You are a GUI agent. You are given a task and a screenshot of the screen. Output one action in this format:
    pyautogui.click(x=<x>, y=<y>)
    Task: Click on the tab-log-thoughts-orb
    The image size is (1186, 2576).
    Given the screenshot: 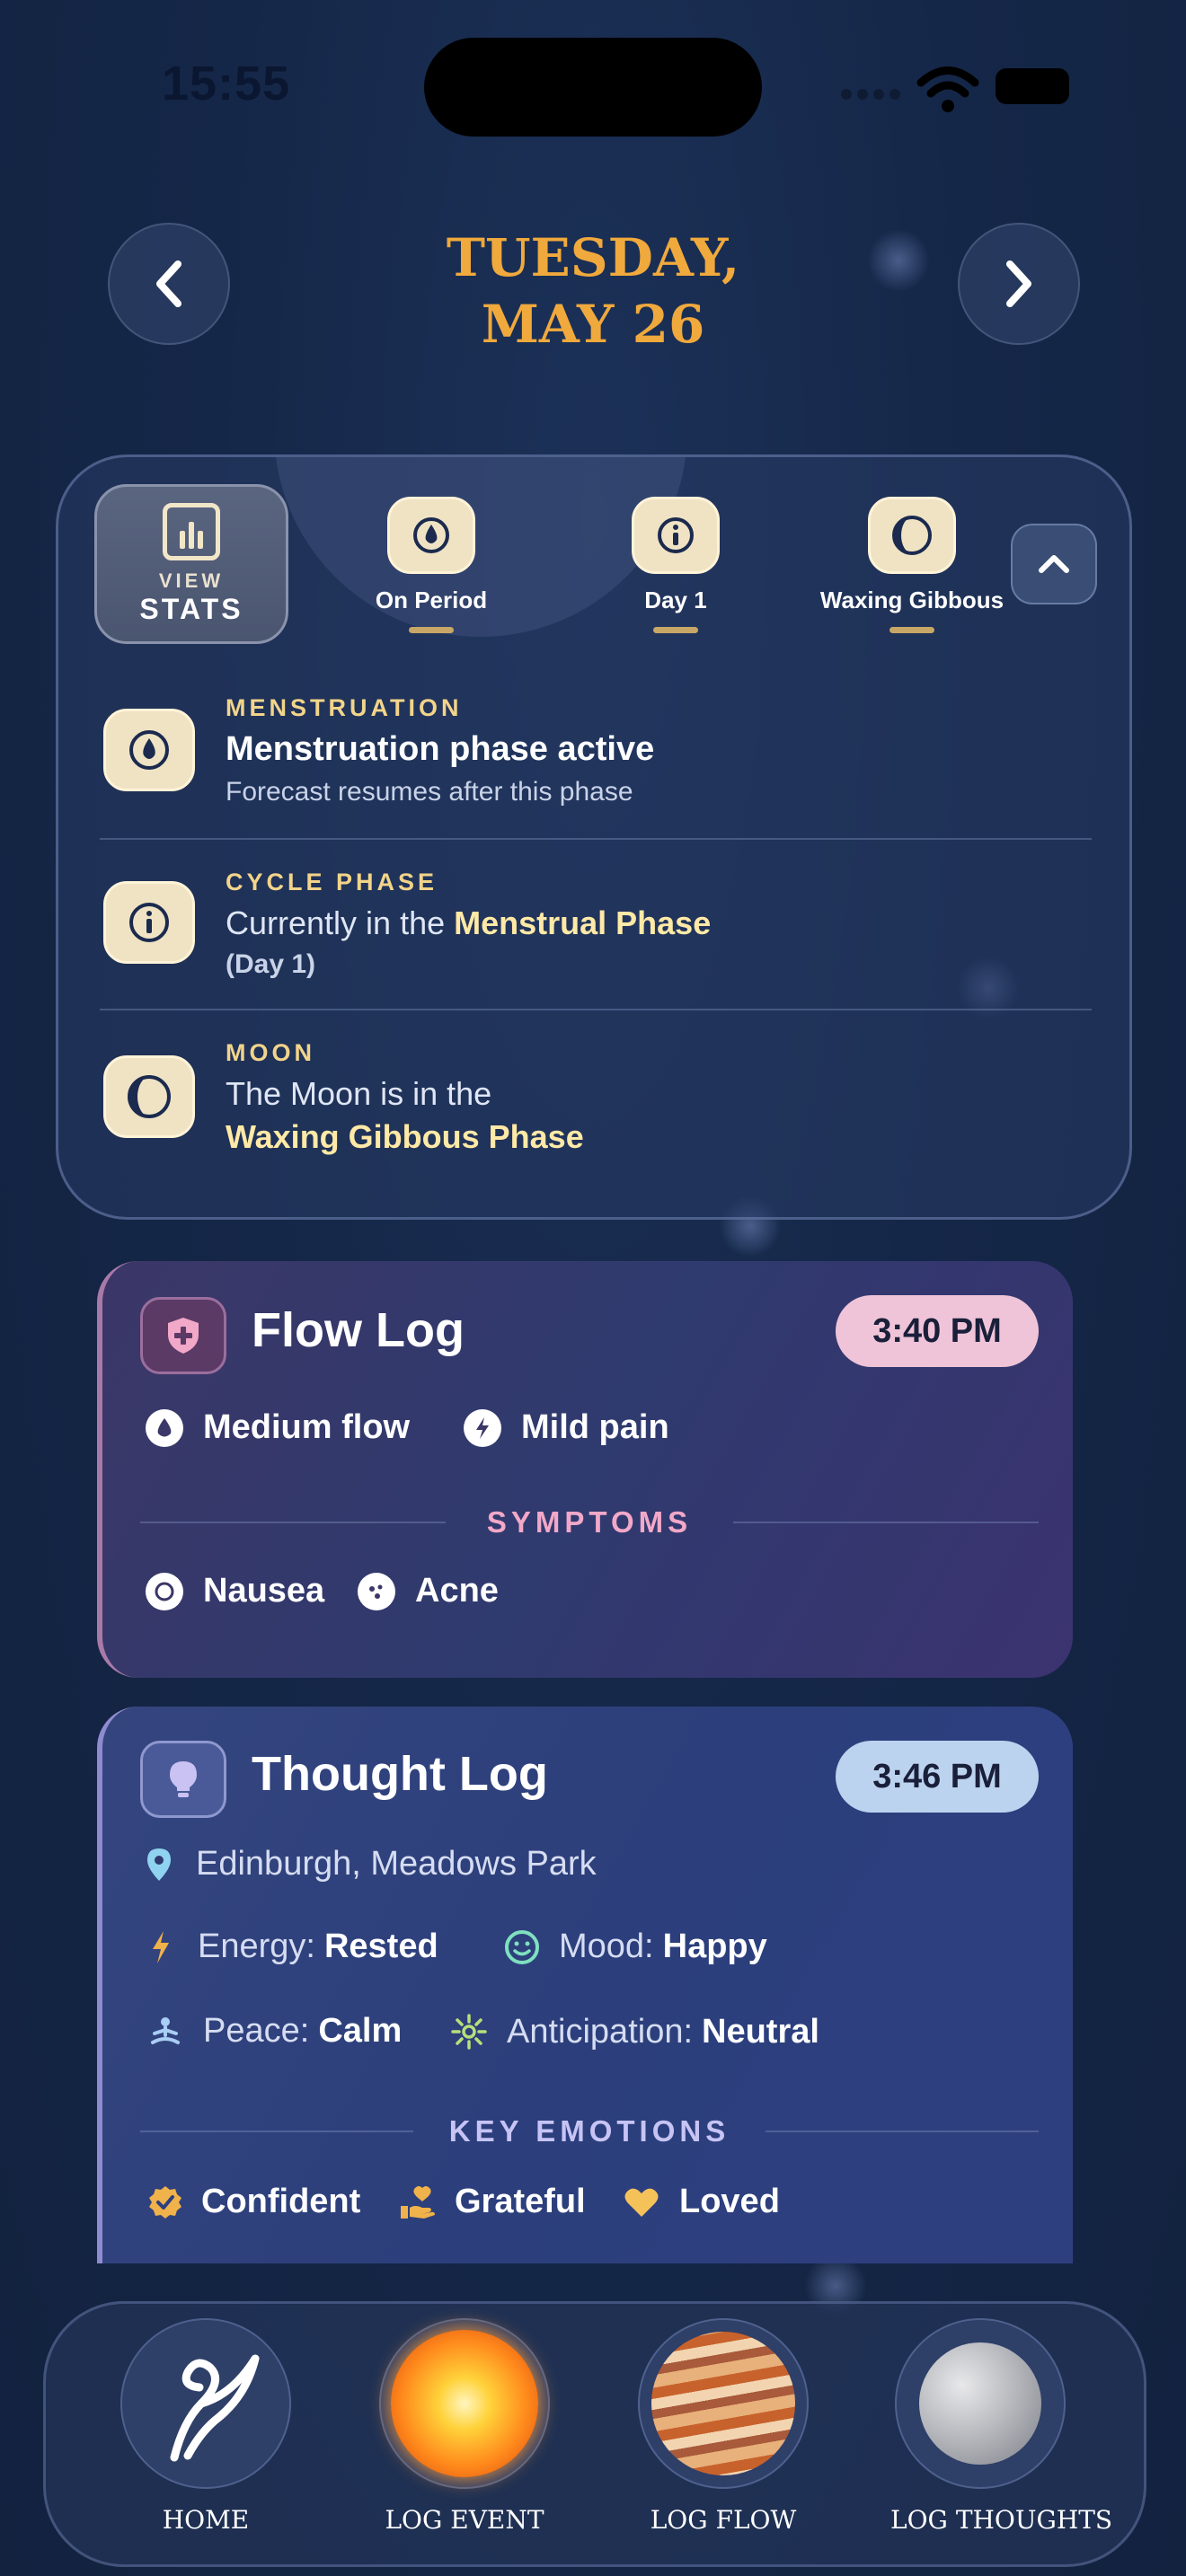 What is the action you would take?
    pyautogui.click(x=980, y=2403)
    